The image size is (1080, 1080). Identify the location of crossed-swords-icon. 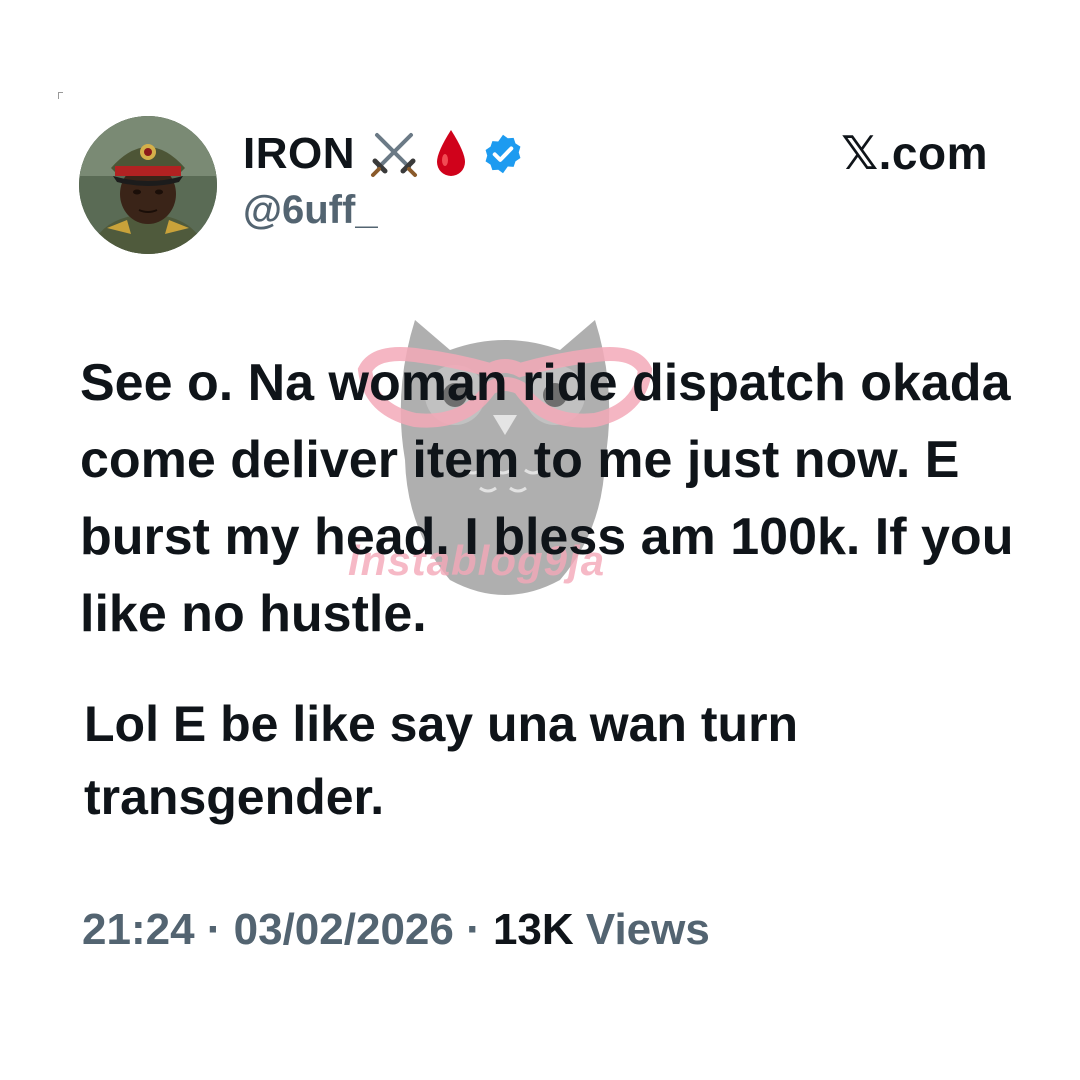
(394, 154).